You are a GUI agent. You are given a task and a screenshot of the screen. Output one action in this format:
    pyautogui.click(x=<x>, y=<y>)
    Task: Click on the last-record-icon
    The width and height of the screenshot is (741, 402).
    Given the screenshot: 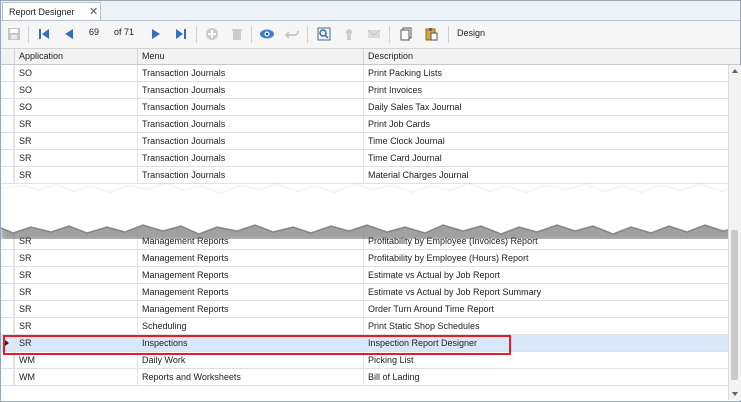 What is the action you would take?
    pyautogui.click(x=181, y=34)
    